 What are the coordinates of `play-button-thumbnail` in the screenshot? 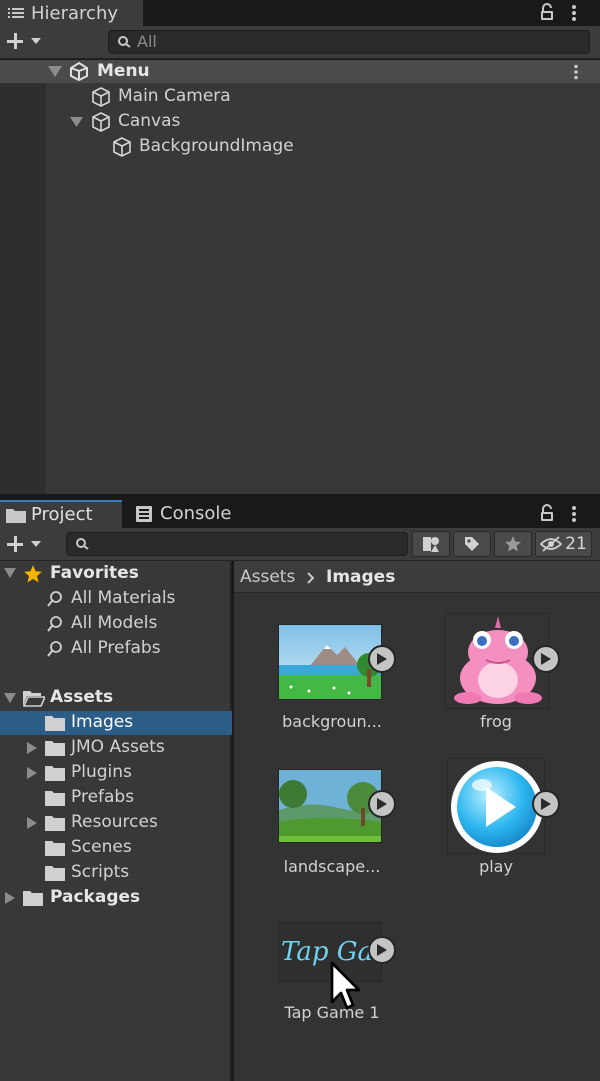 It's located at (496, 806).